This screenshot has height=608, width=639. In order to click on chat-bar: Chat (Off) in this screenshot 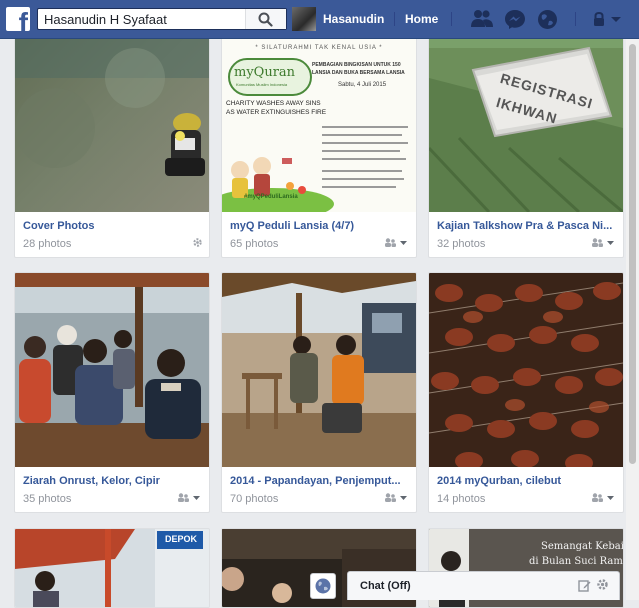, I will do `click(483, 585)`.